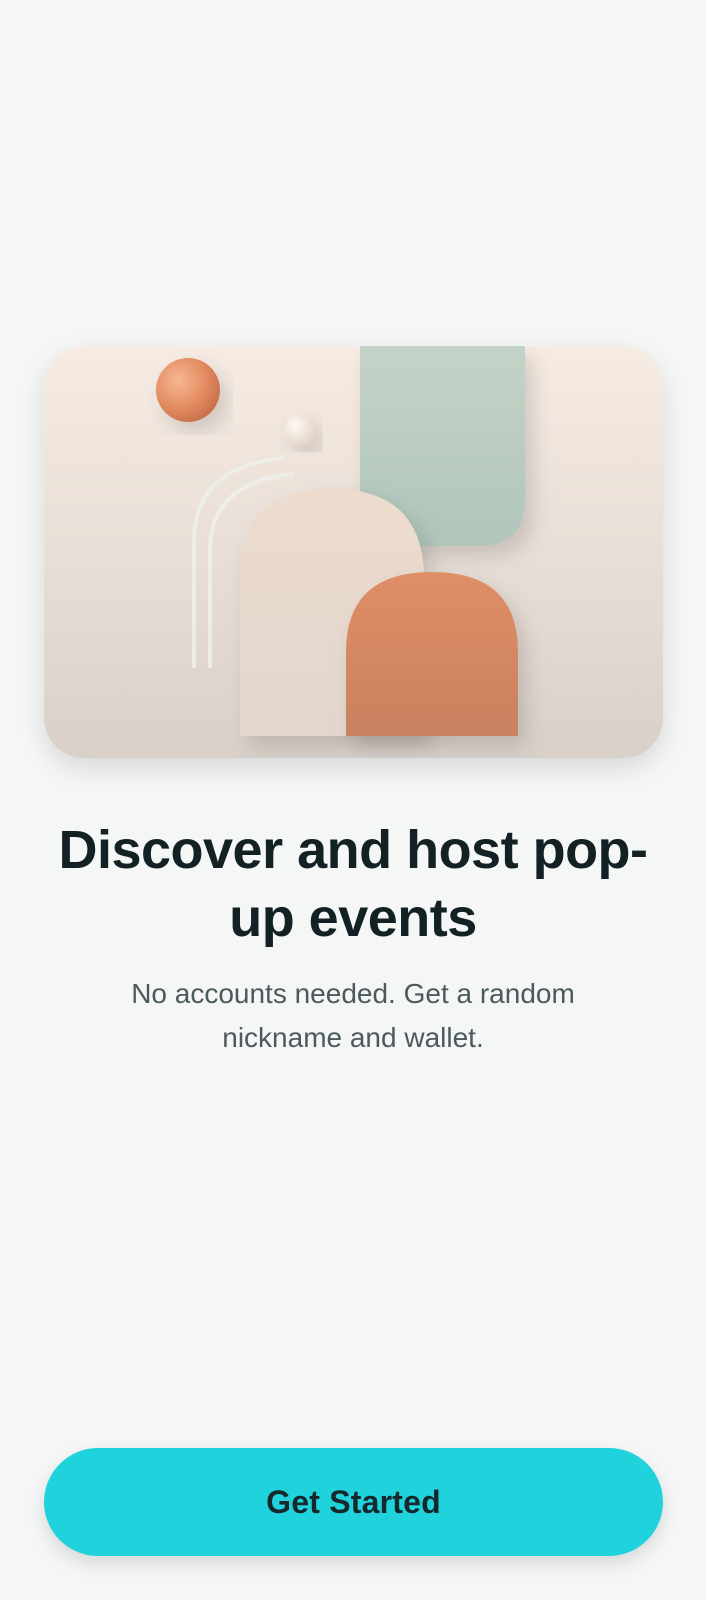  I want to click on get-started-label: Get Started, so click(353, 1501).